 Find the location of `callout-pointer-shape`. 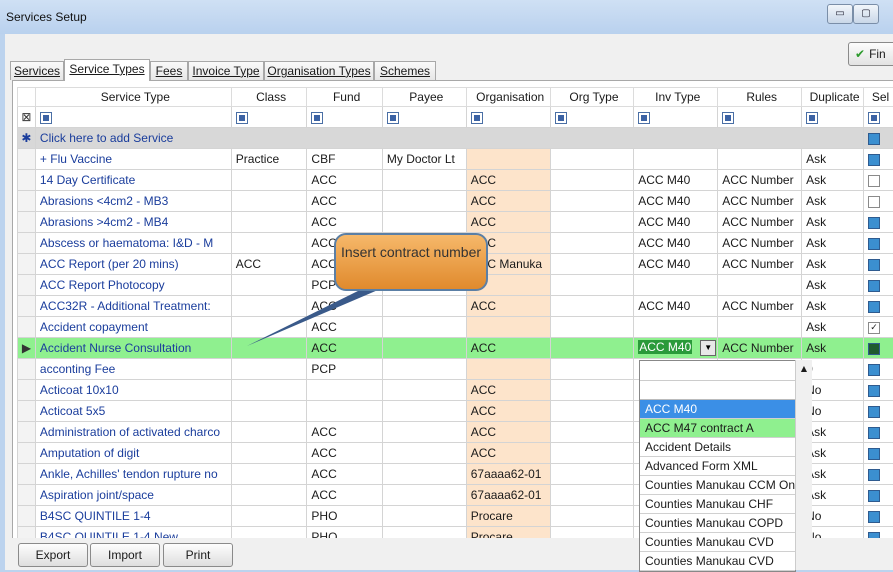

callout-pointer-shape is located at coordinates (319, 315).